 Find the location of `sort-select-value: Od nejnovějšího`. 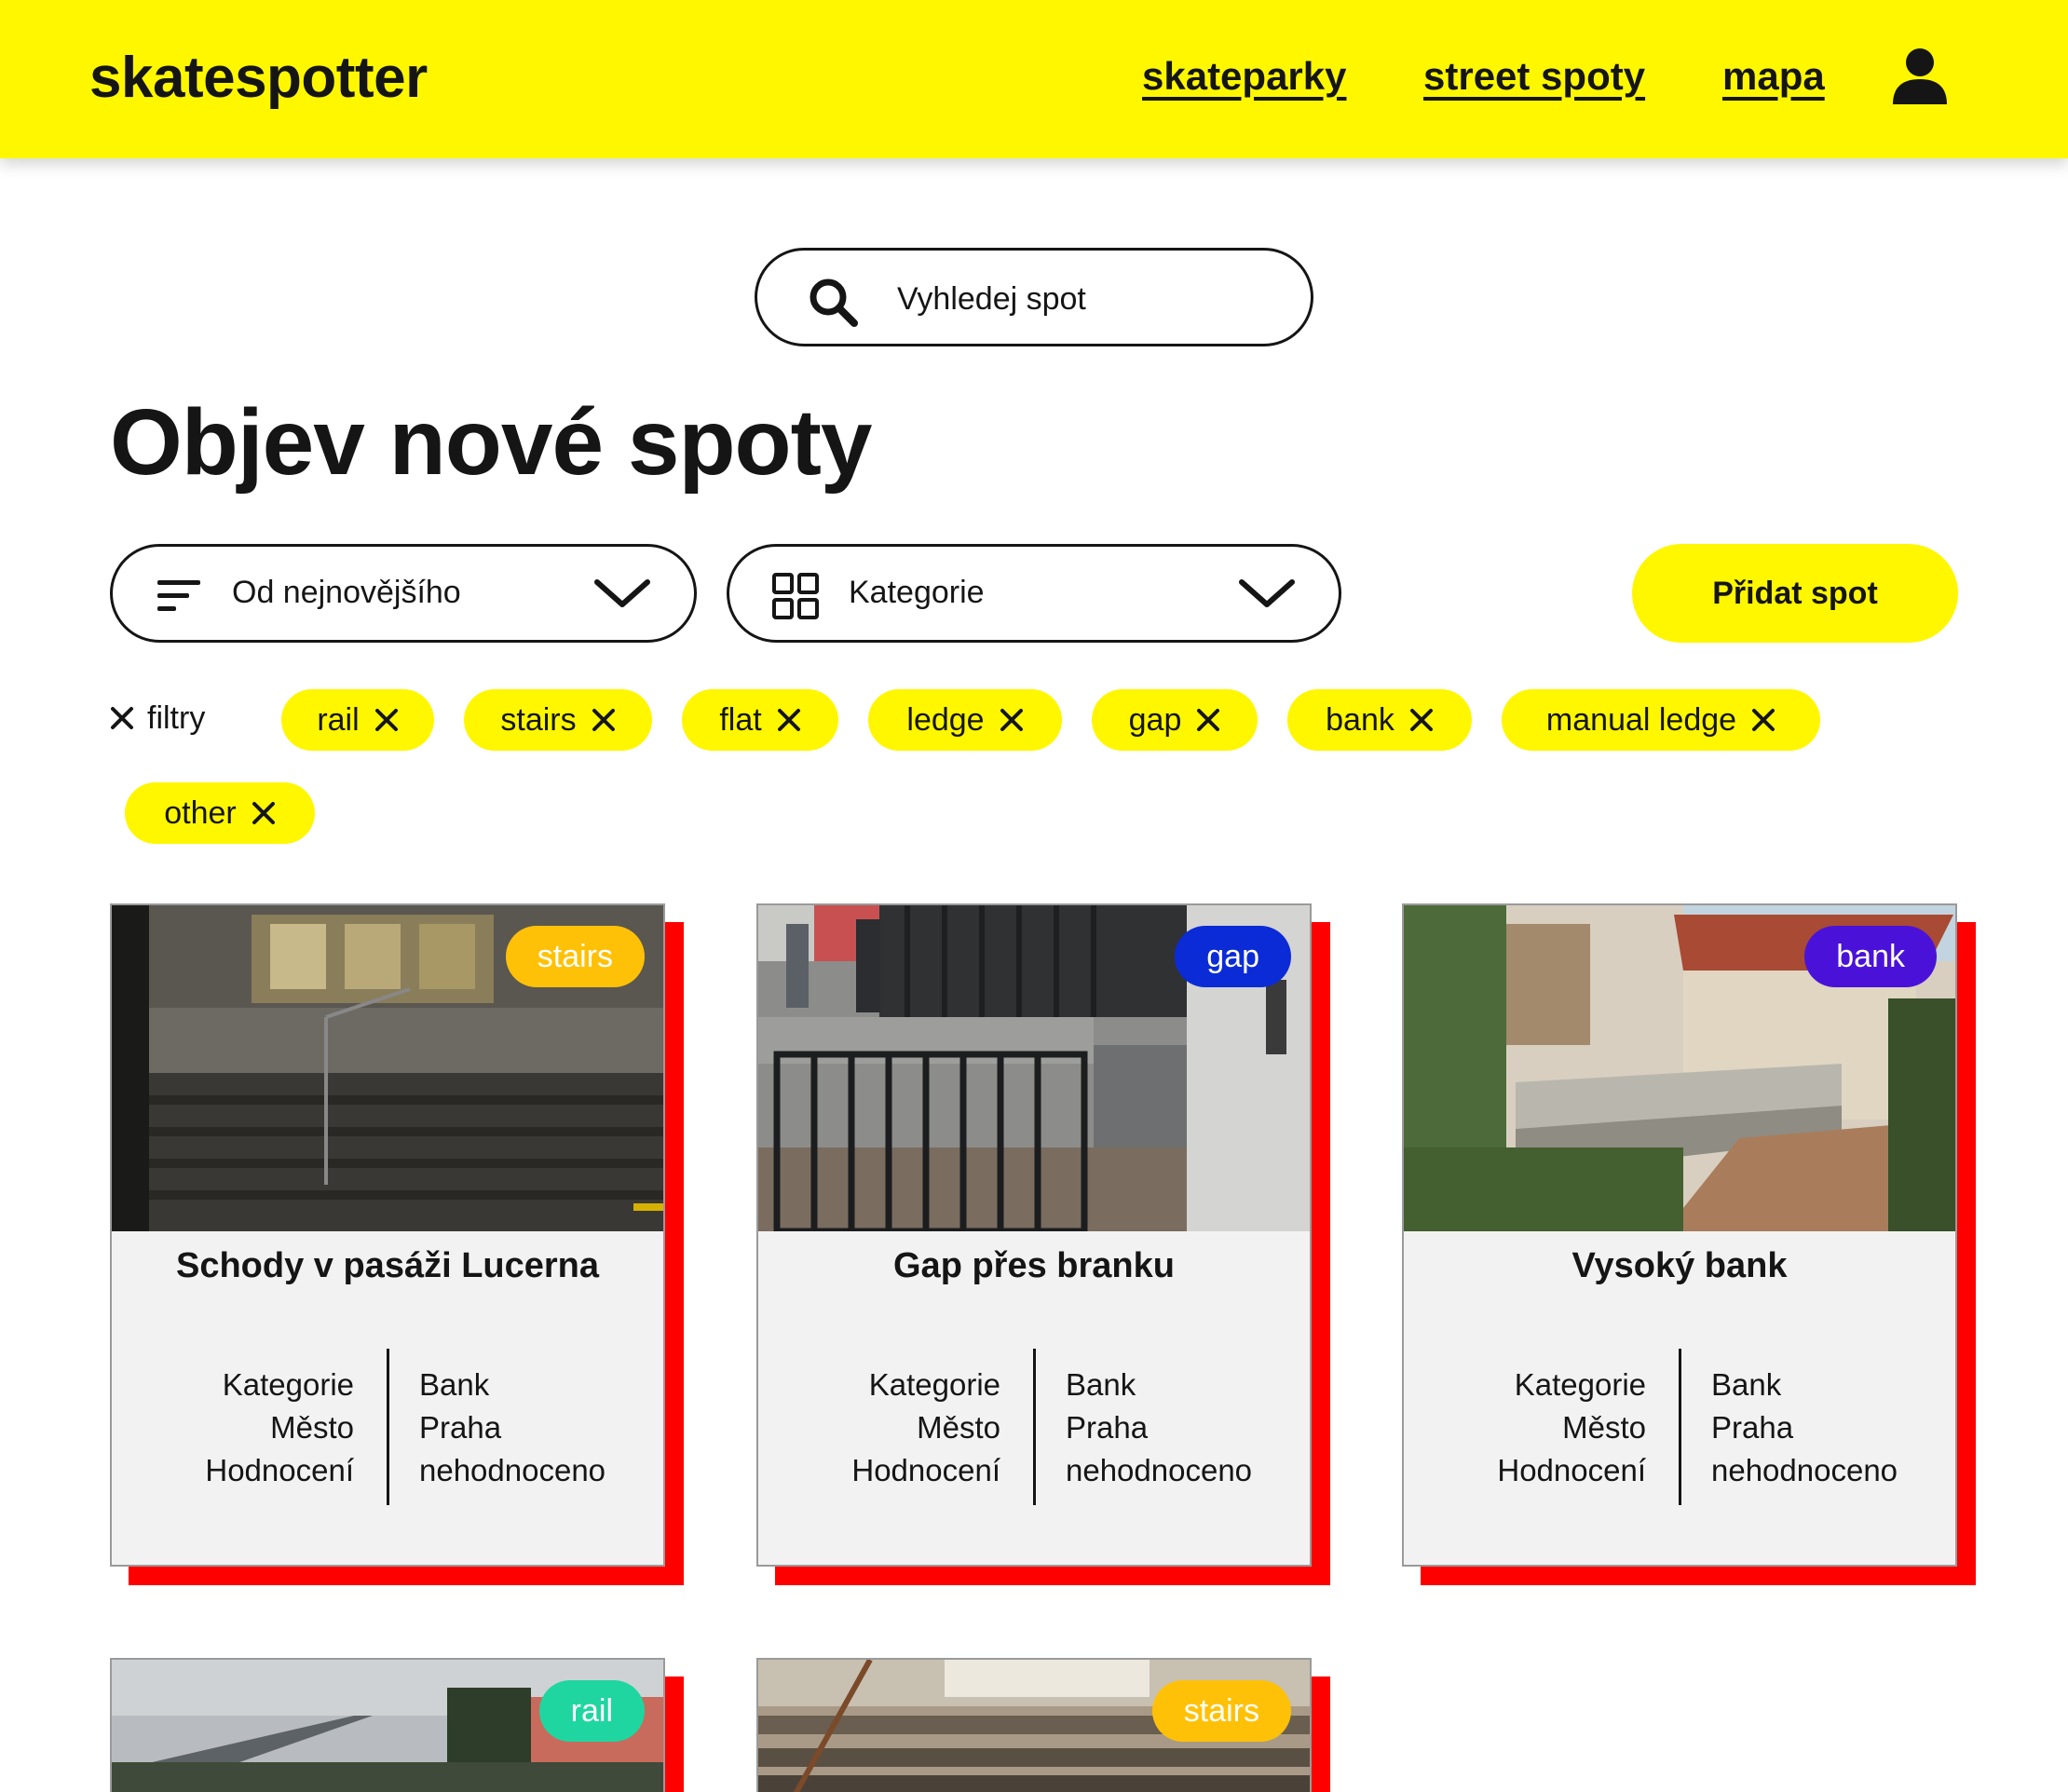

sort-select-value: Od nejnovějšího is located at coordinates (347, 592).